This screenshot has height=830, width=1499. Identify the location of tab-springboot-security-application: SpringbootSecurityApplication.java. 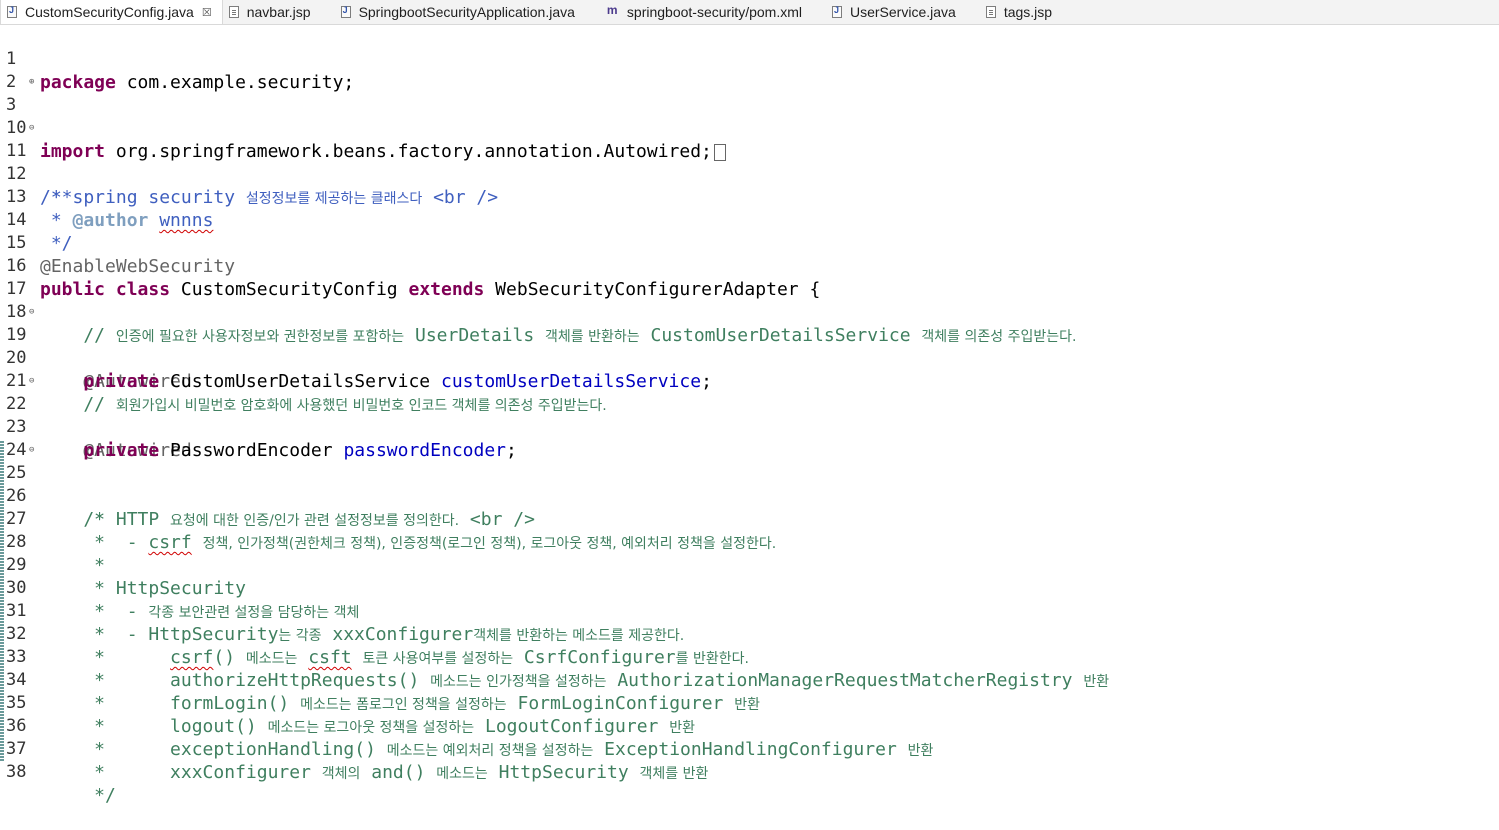
(453, 12).